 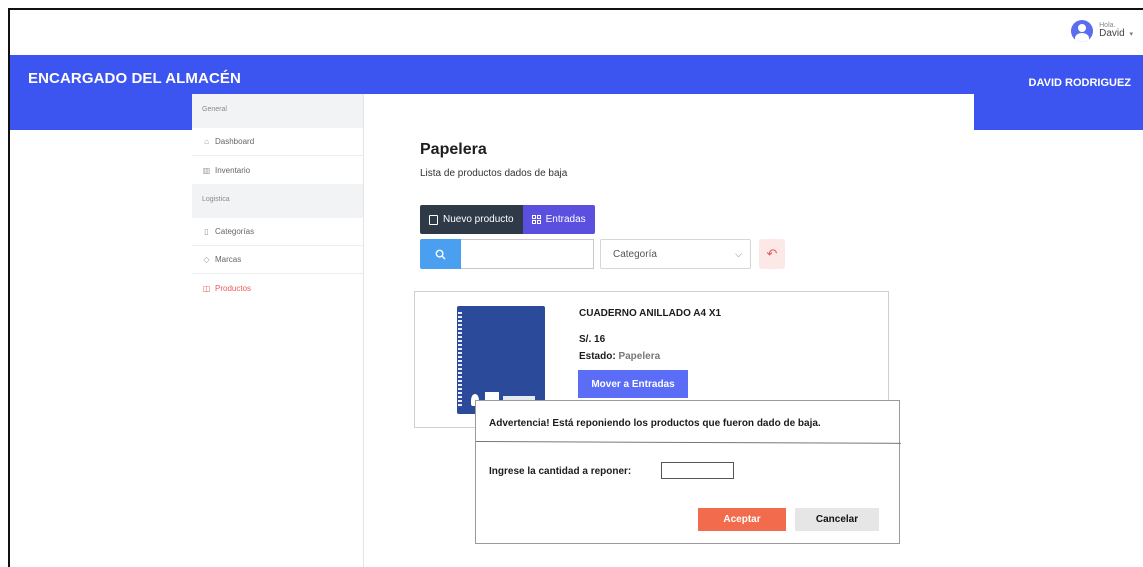 What do you see at coordinates (453, 149) in the screenshot?
I see `page-title: Papelera` at bounding box center [453, 149].